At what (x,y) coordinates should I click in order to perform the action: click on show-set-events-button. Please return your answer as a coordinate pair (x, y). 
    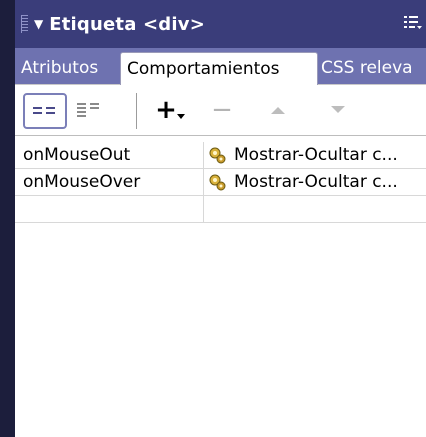
    Looking at the image, I should click on (45, 111).